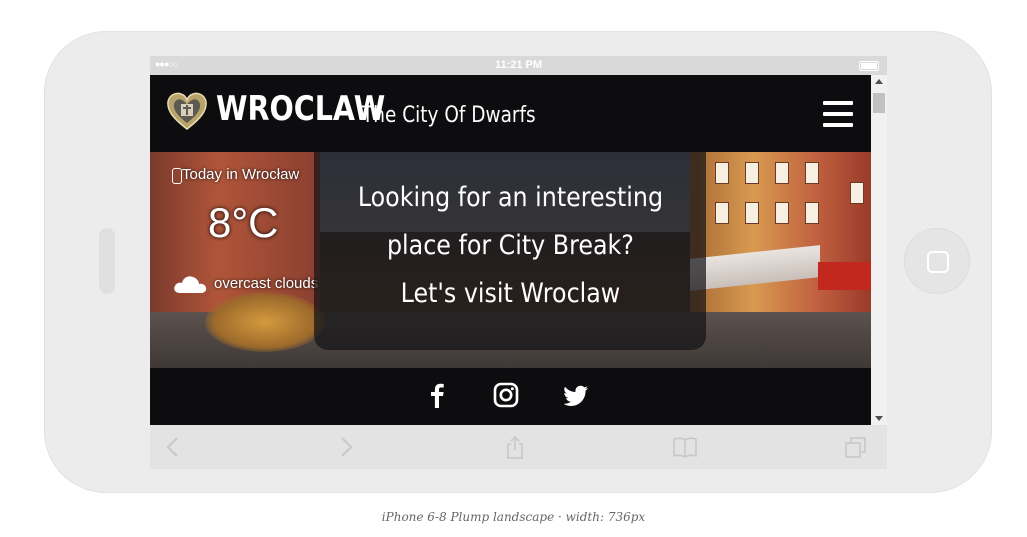 Image resolution: width=1027 pixels, height=537 pixels. What do you see at coordinates (265, 322) in the screenshot?
I see `hero-tree` at bounding box center [265, 322].